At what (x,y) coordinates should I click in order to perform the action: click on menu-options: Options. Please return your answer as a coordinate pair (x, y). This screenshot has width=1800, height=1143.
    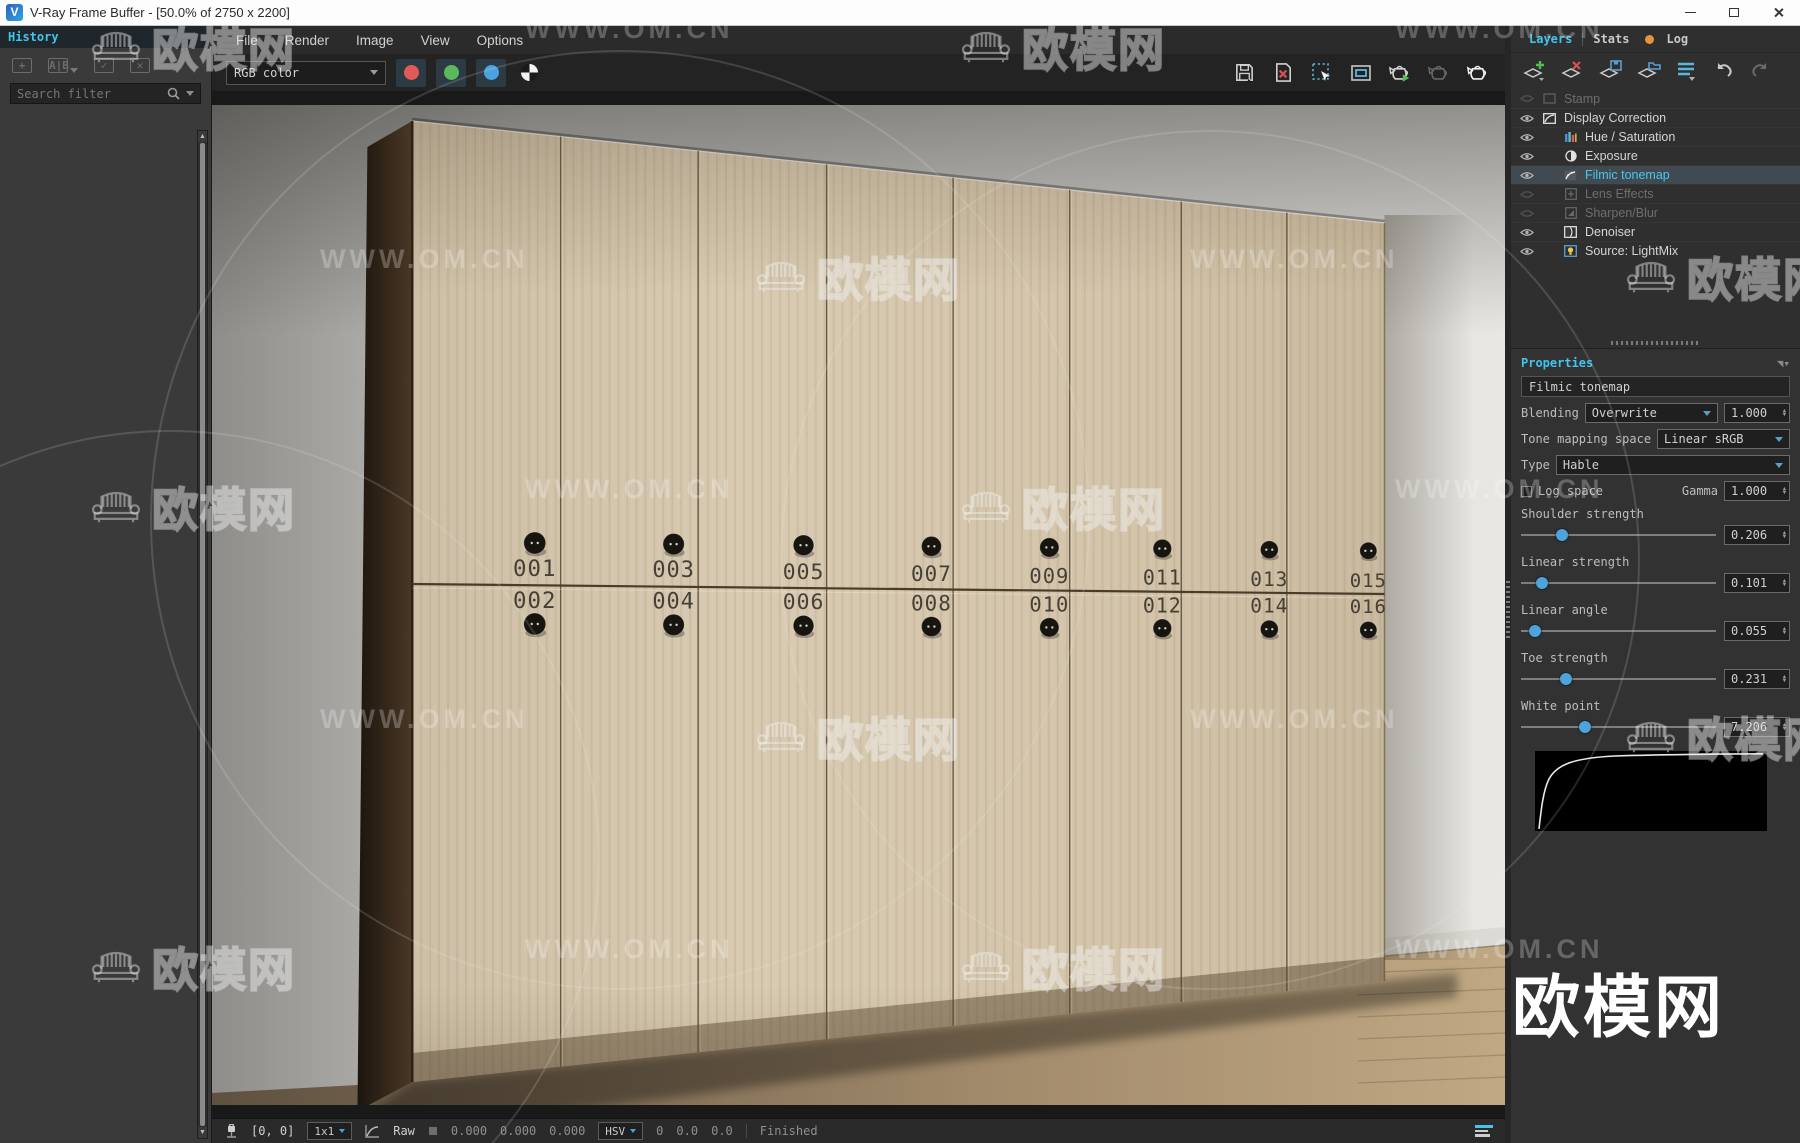
    Looking at the image, I should click on (500, 40).